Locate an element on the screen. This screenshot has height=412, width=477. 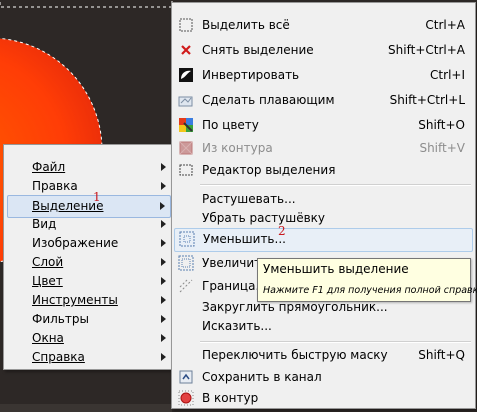
menu-item-from-path: Из контура Shift+V is located at coordinates (323, 148).